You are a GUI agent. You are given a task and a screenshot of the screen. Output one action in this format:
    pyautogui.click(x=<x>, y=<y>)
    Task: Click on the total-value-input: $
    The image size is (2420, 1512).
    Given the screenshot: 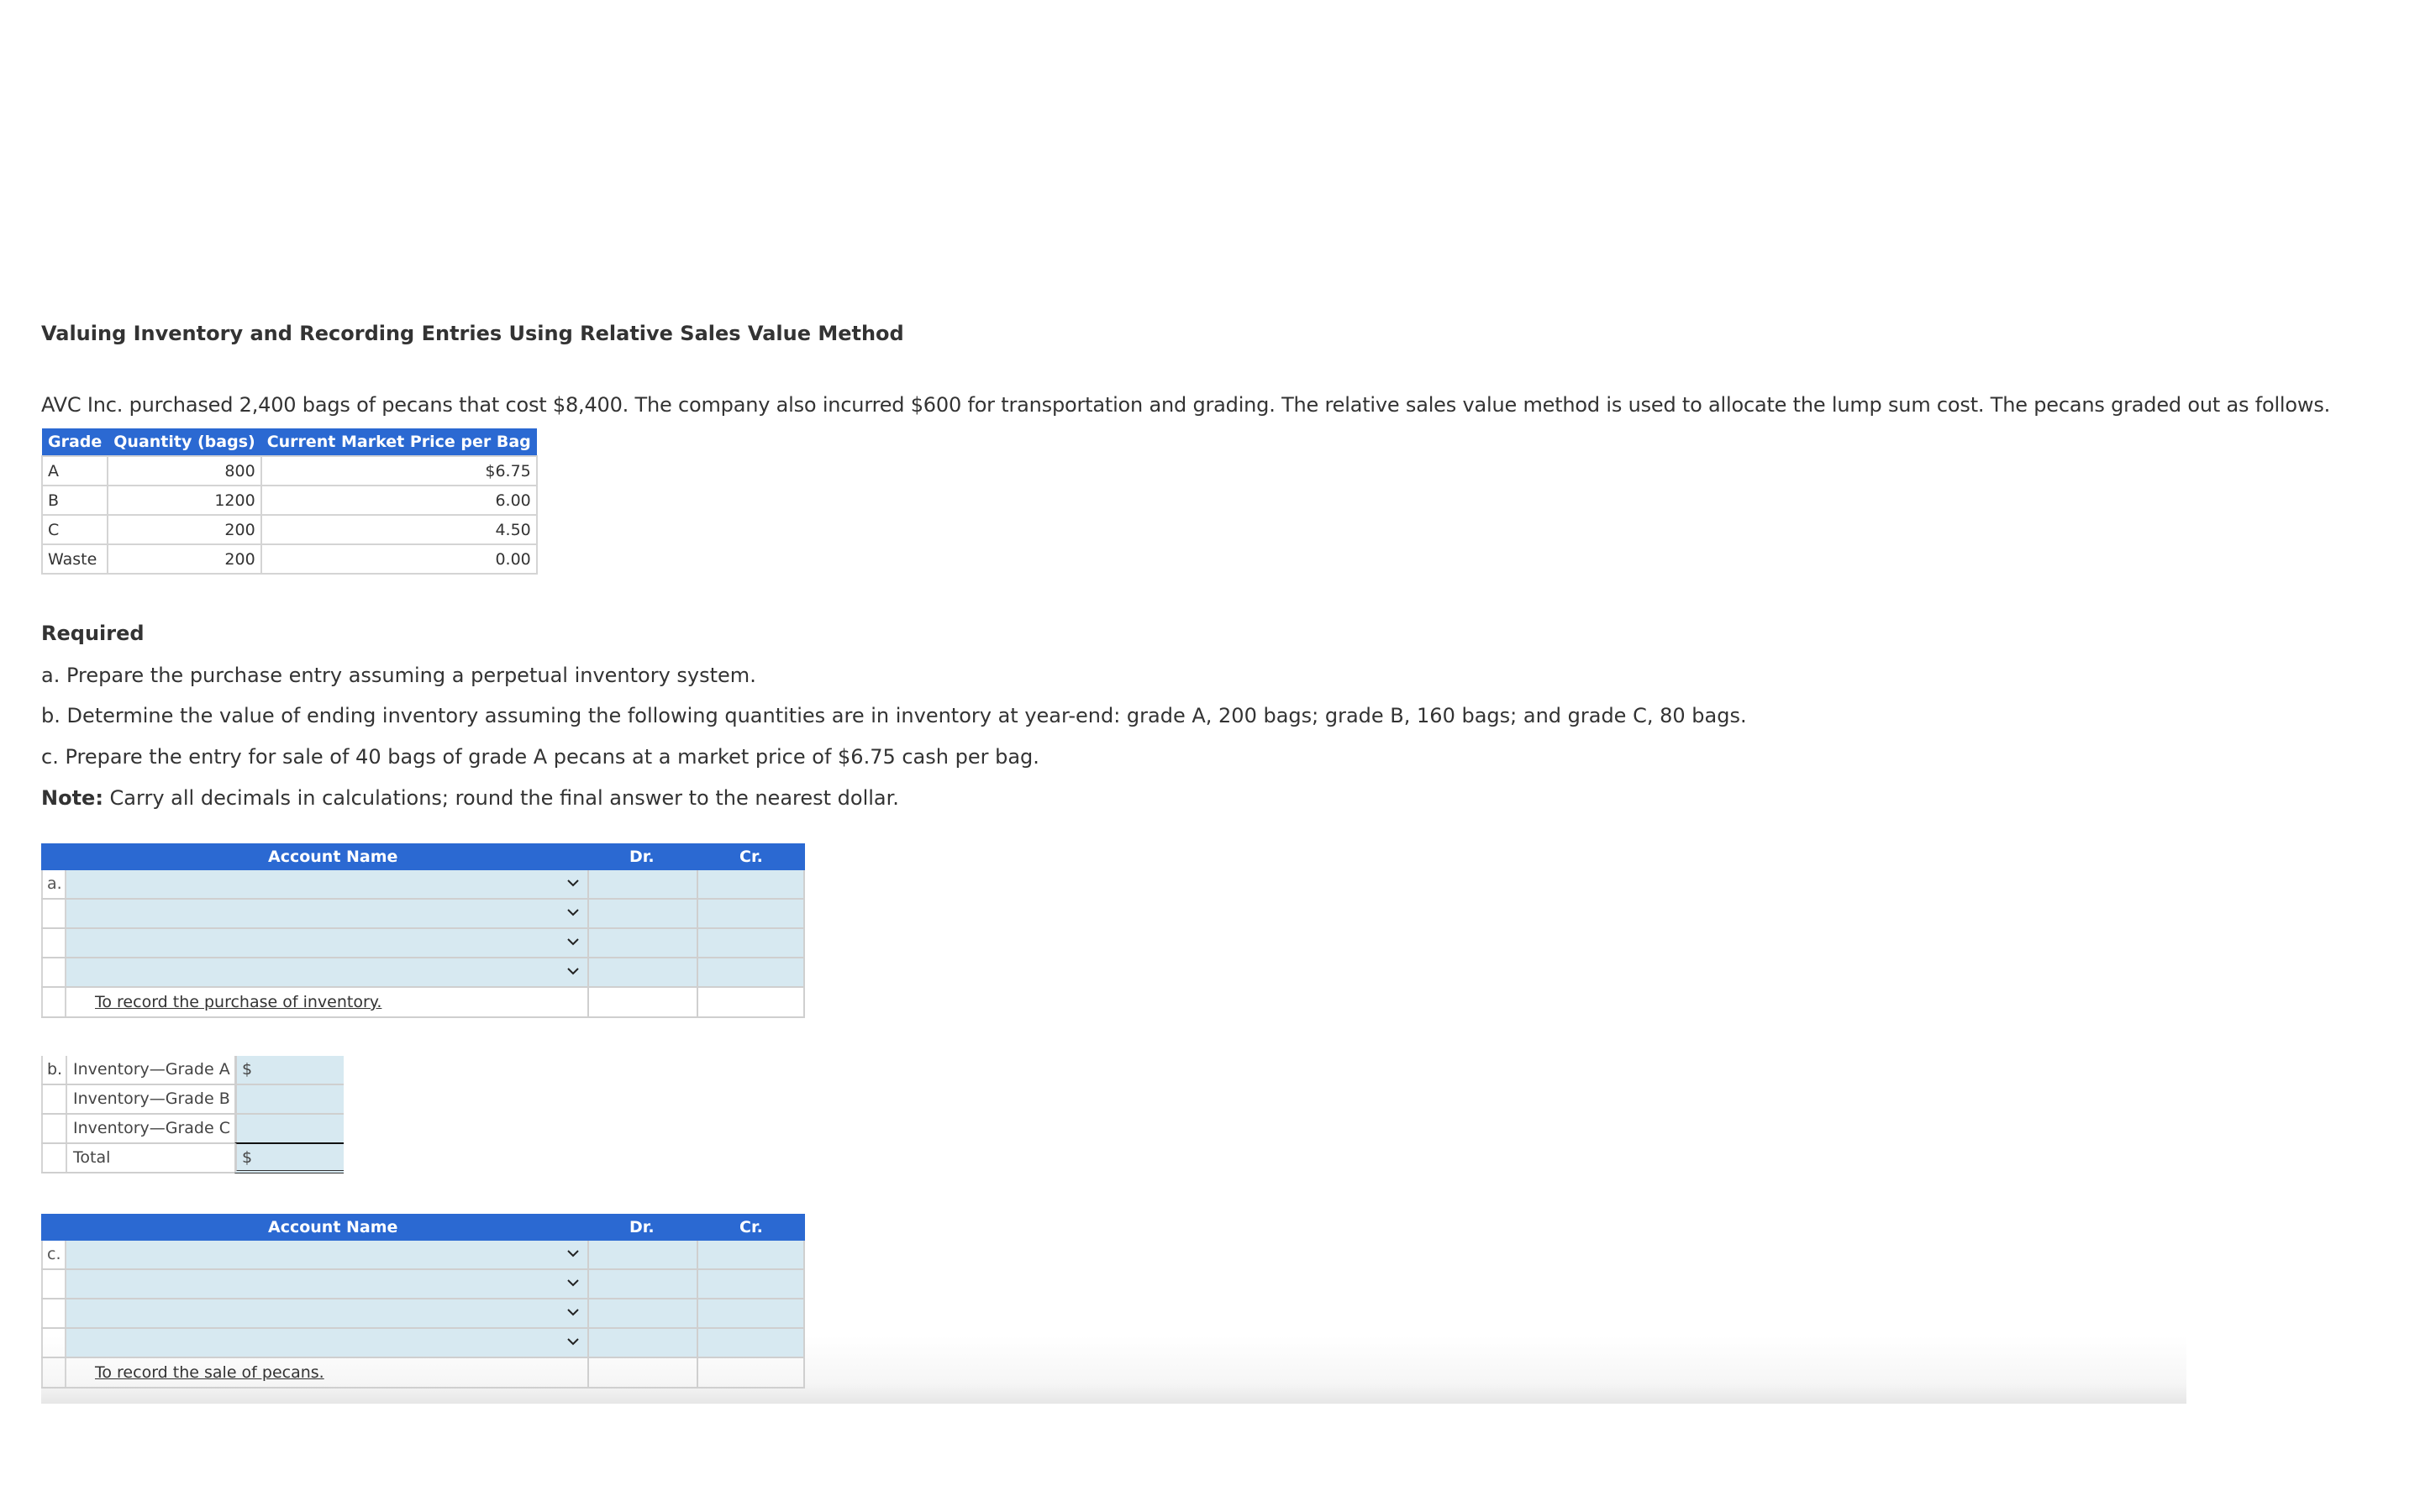 What is the action you would take?
    pyautogui.click(x=289, y=1157)
    